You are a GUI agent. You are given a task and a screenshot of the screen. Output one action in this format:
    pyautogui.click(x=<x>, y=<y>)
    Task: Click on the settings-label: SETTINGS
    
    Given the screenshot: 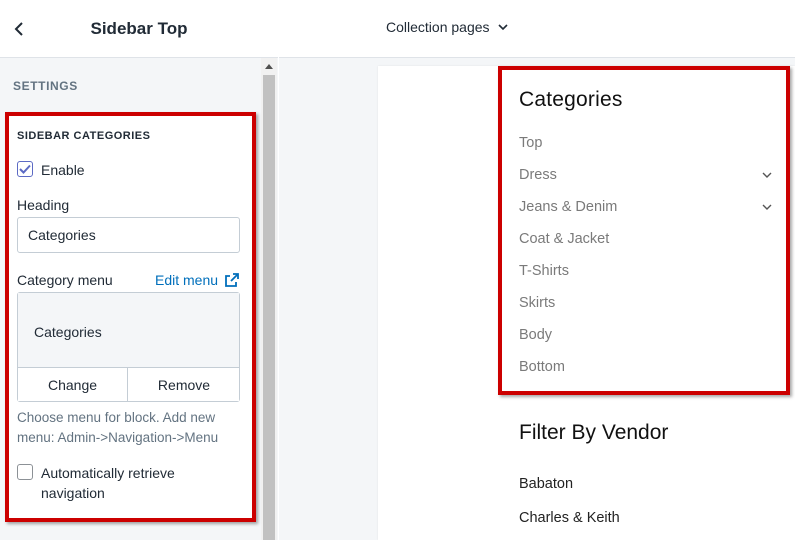 What is the action you would take?
    pyautogui.click(x=45, y=86)
    